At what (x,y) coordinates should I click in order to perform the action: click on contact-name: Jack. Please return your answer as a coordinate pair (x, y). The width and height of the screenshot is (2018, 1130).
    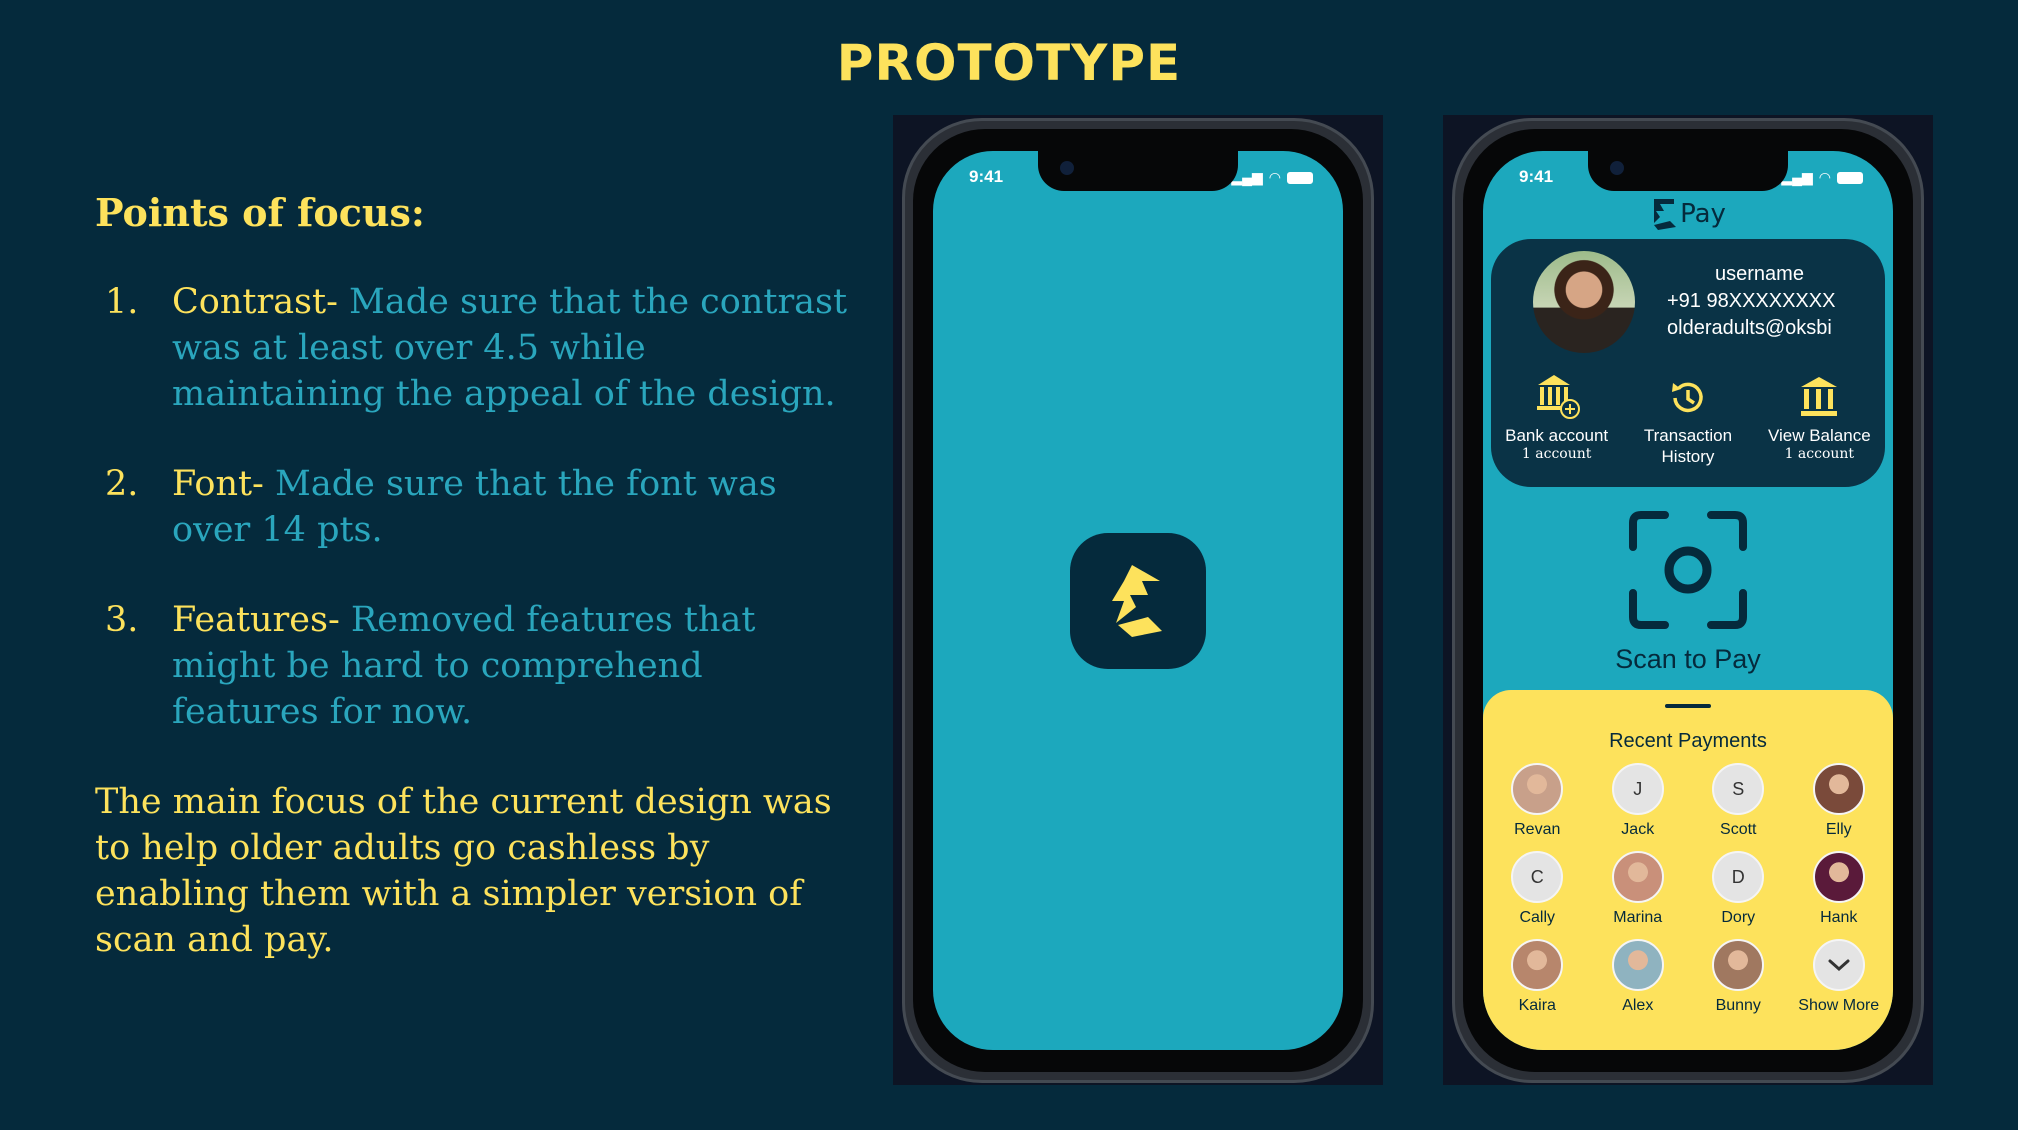
    Looking at the image, I should click on (1638, 829).